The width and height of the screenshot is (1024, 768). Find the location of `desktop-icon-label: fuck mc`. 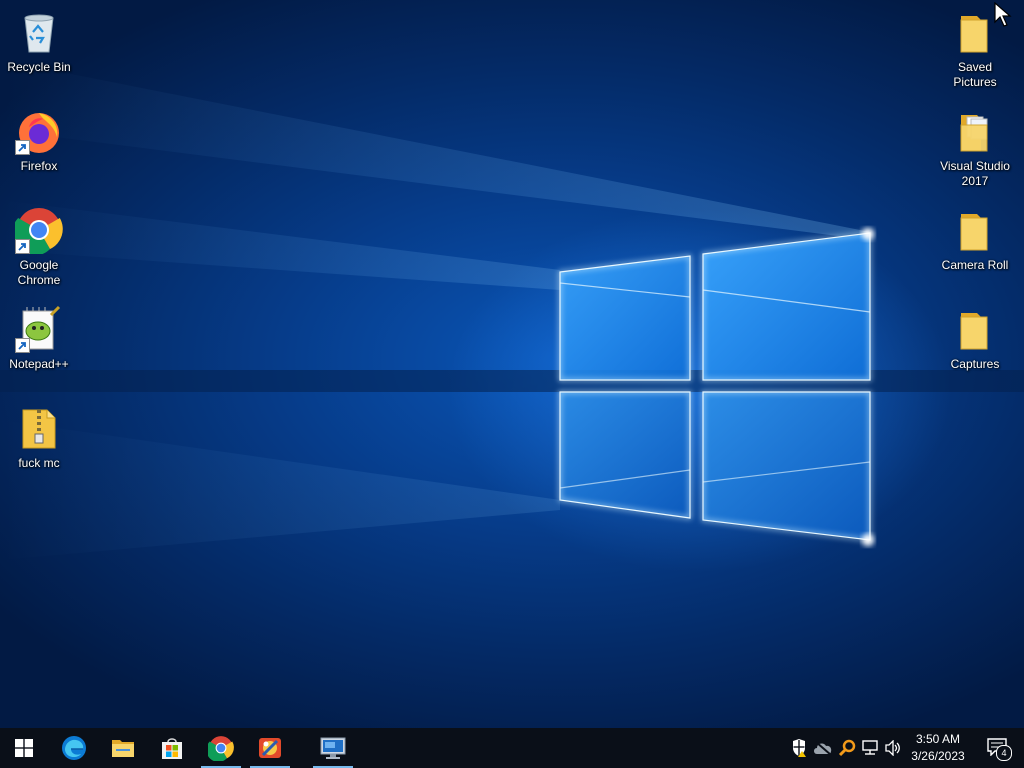

desktop-icon-label: fuck mc is located at coordinates (39, 463).